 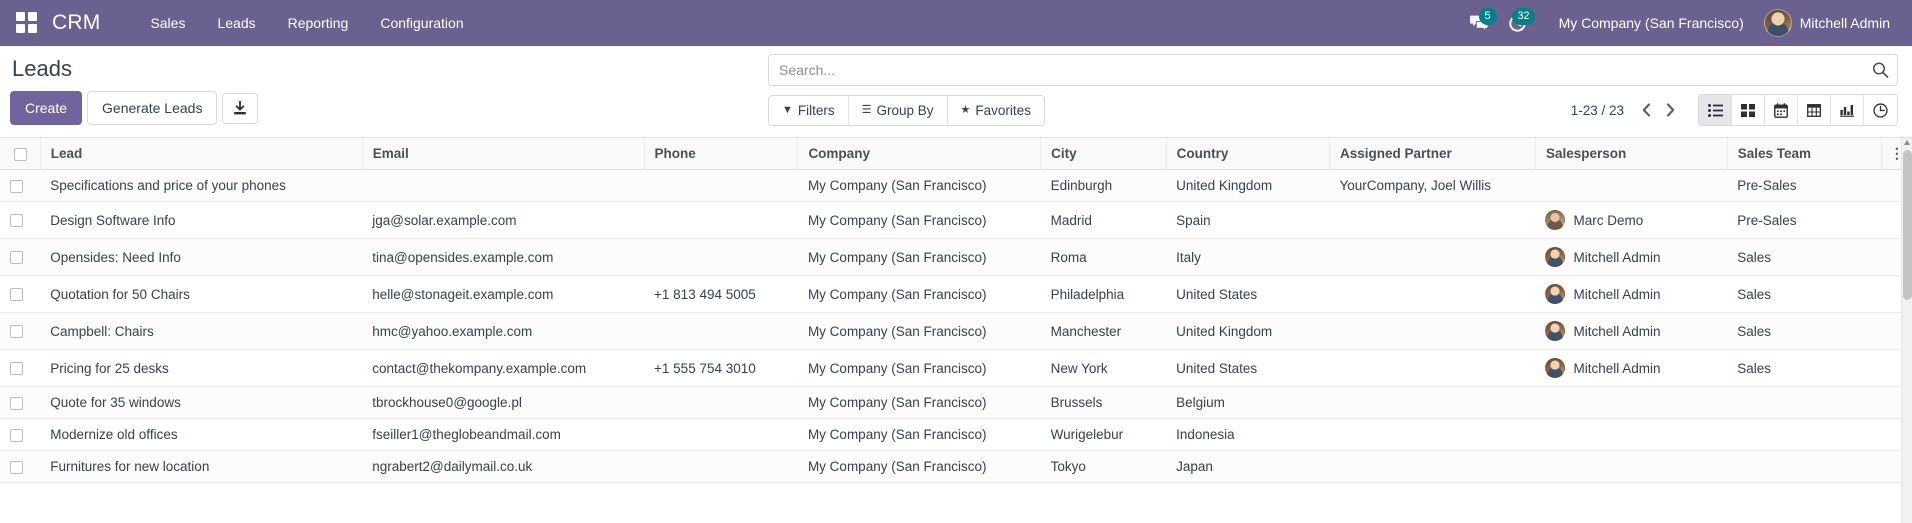 I want to click on generate-leads-button: Generate Leads, so click(x=152, y=108).